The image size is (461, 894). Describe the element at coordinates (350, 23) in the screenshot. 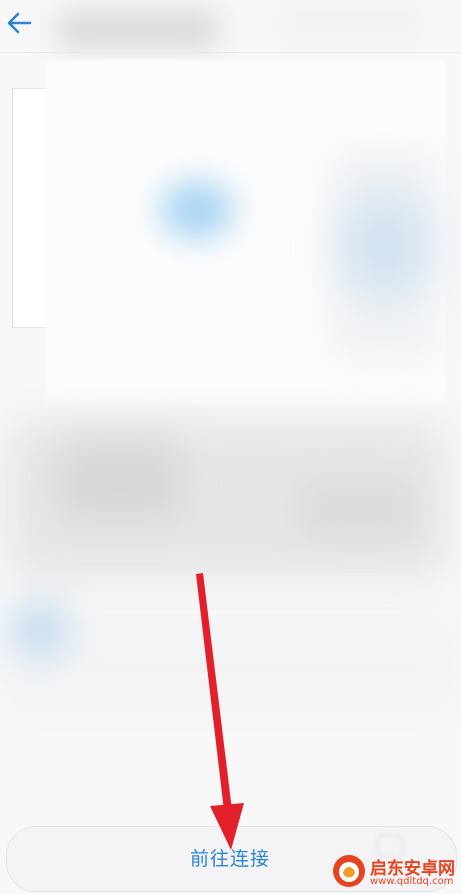

I see `blurred-header-area` at that location.